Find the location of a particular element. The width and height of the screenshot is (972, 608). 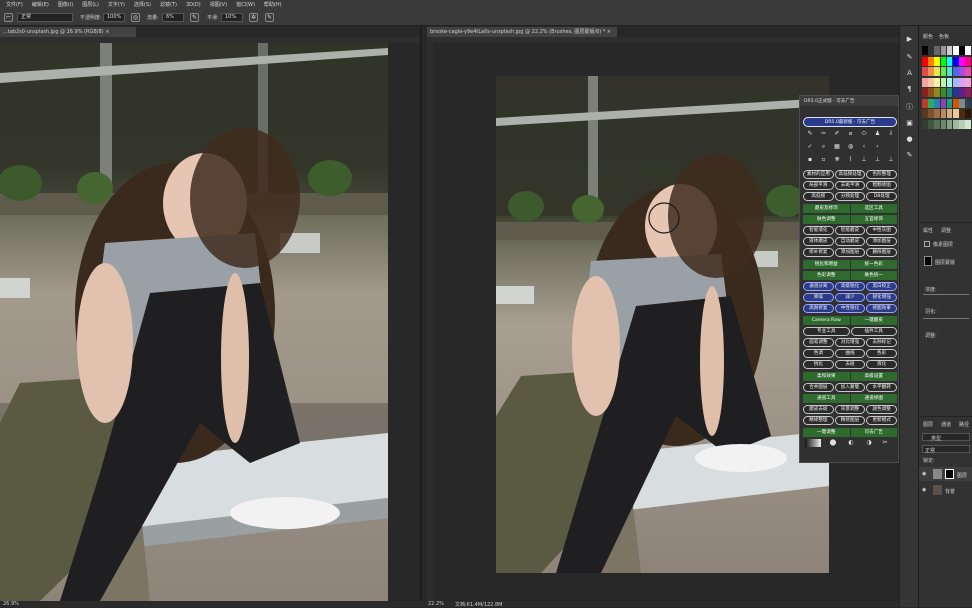

pen-icon: ✑ is located at coordinates (824, 134).